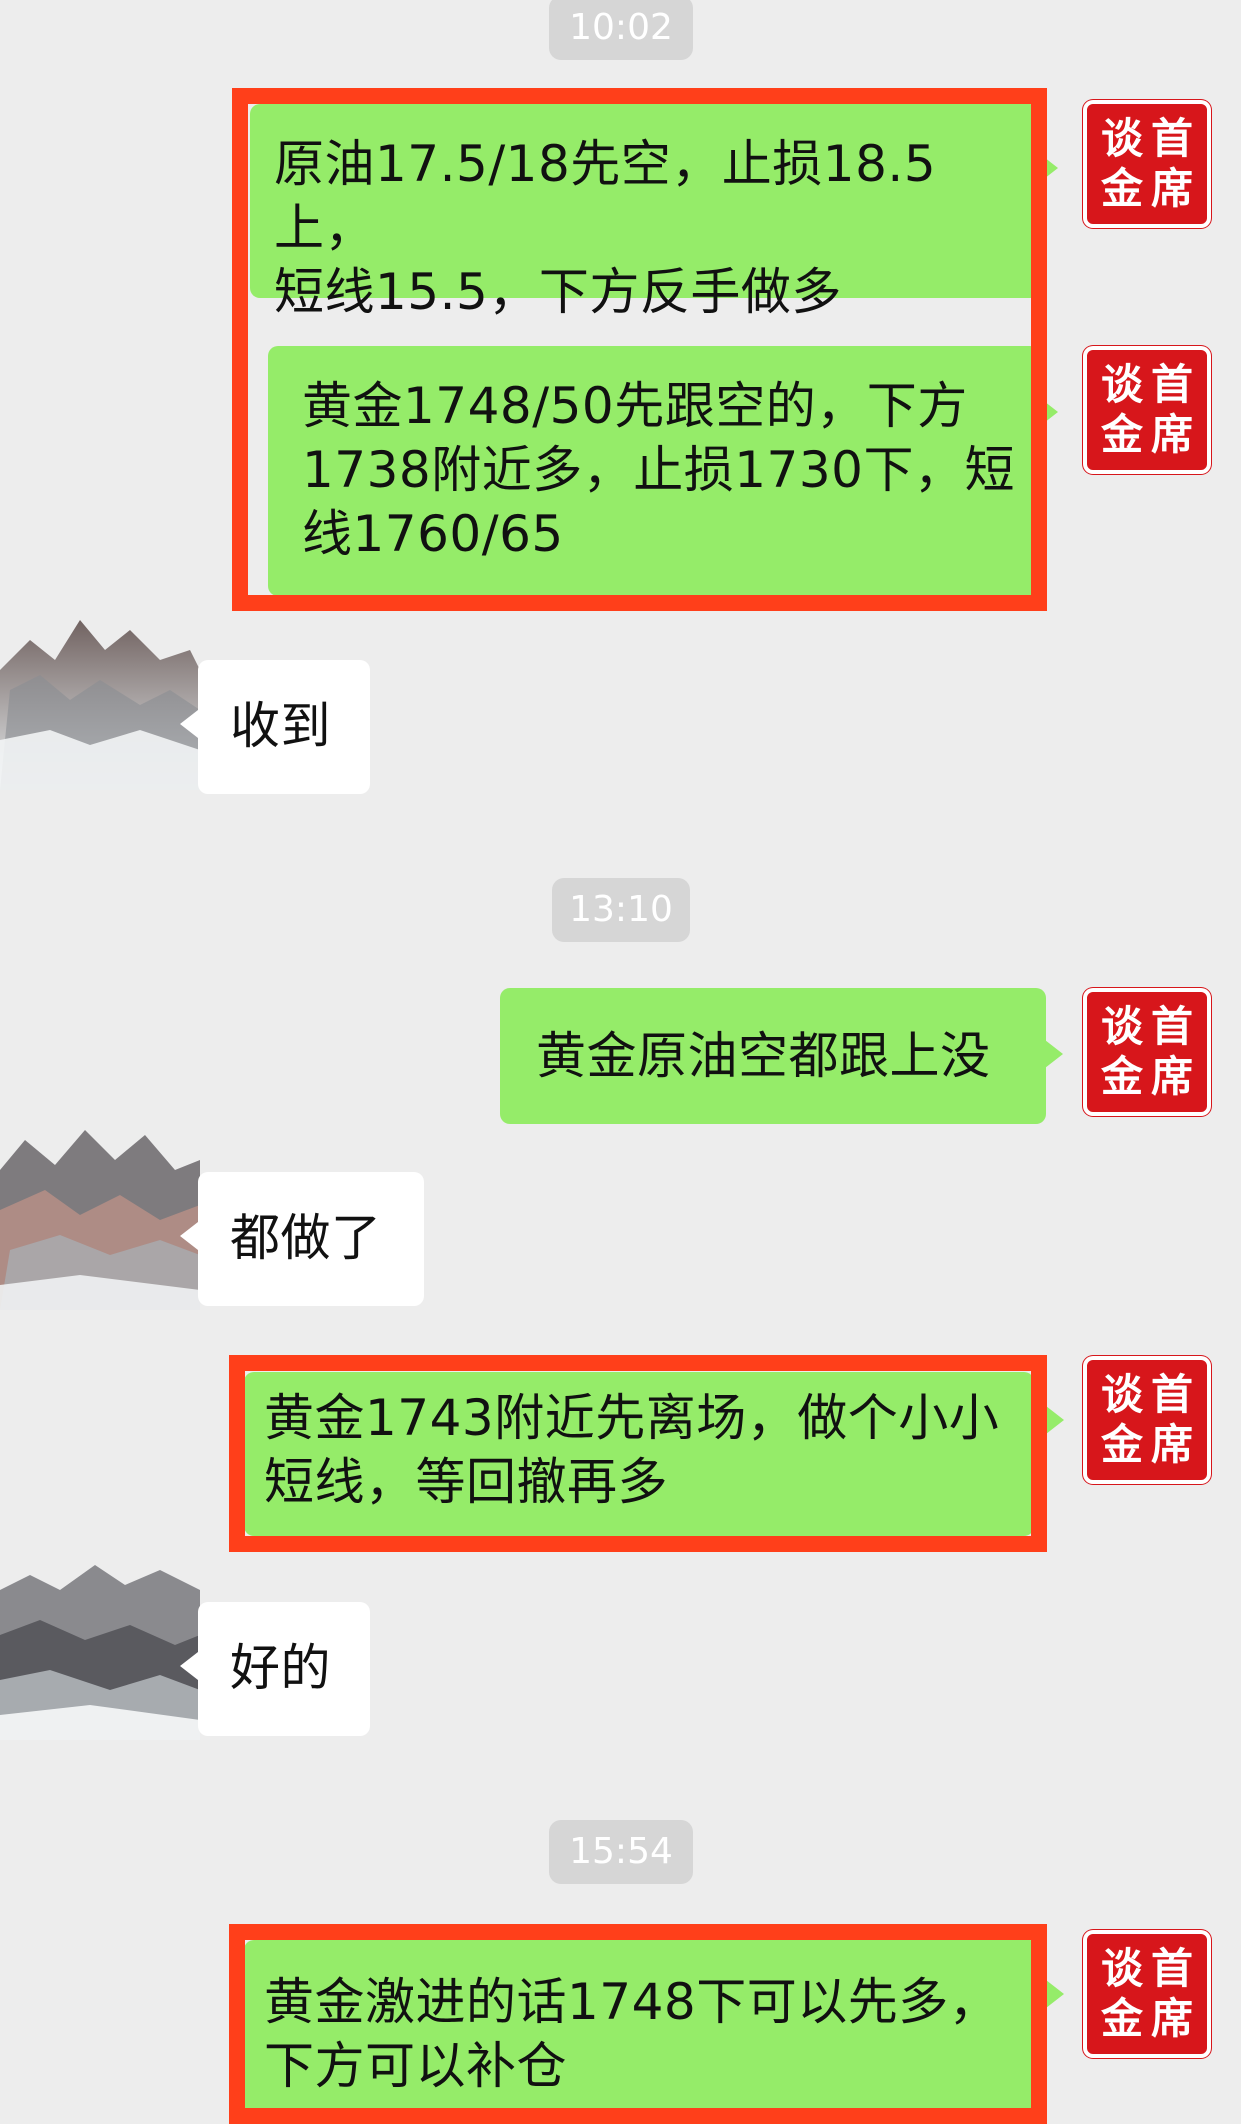 The width and height of the screenshot is (1241, 2124). I want to click on timestamp: 15:54, so click(621, 1852).